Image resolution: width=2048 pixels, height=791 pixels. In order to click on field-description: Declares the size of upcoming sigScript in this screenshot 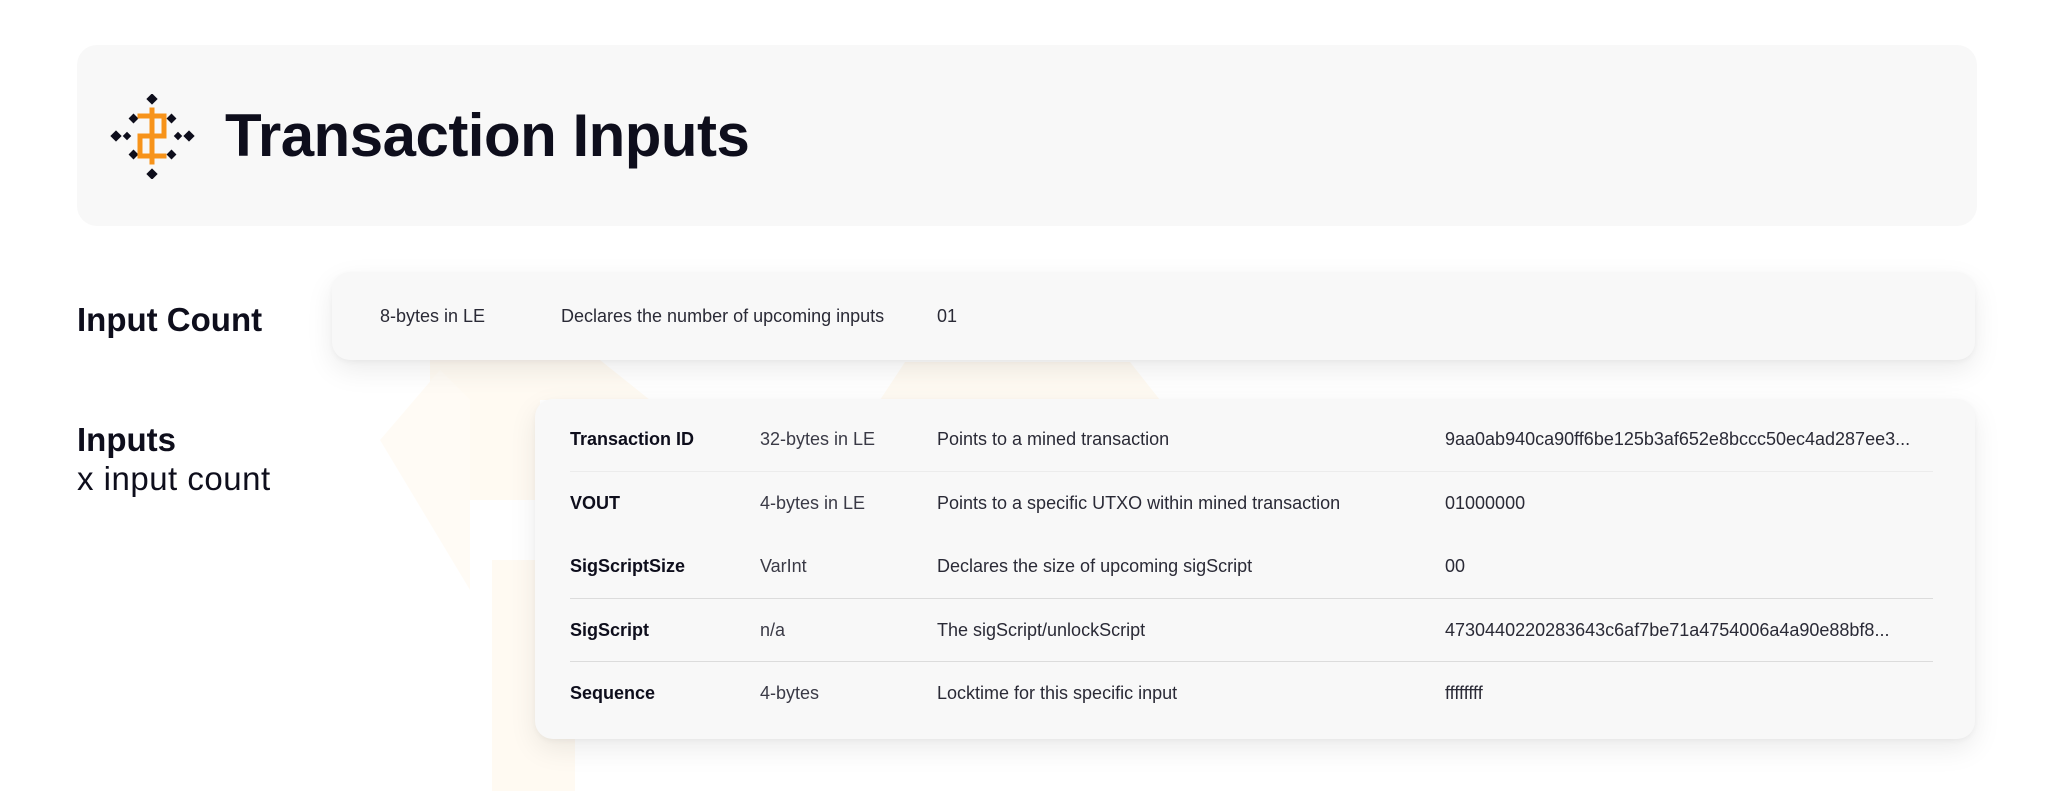, I will do `click(1095, 566)`.